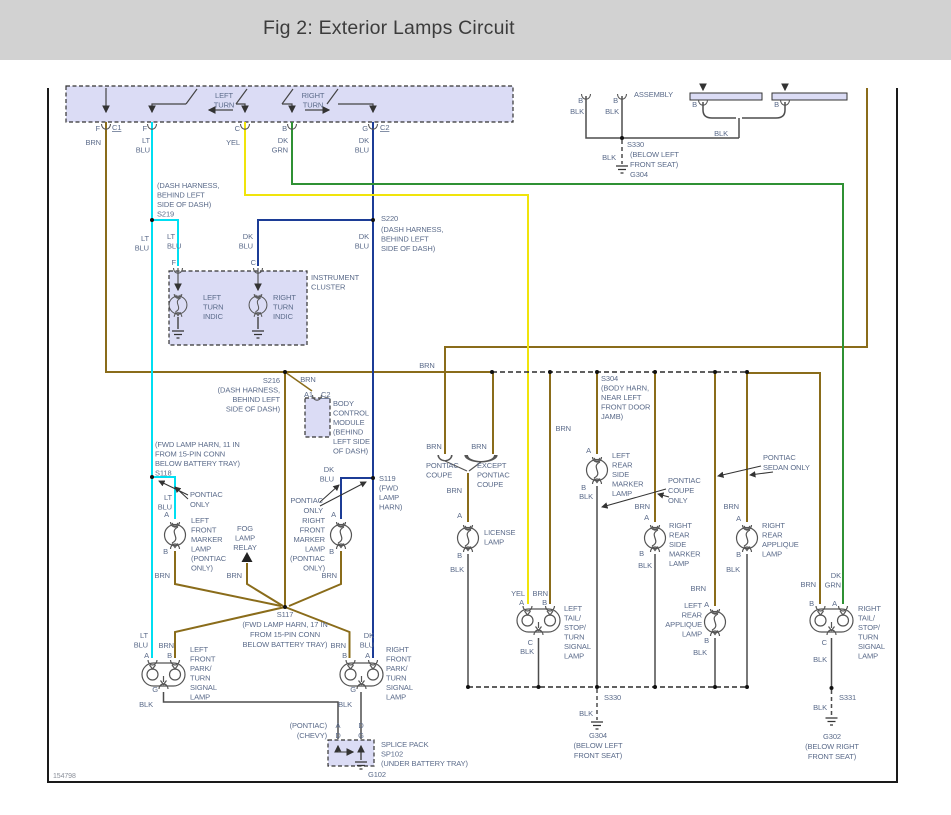 Image resolution: width=951 pixels, height=815 pixels. I want to click on s330-bottom-label: S330, so click(612, 697).